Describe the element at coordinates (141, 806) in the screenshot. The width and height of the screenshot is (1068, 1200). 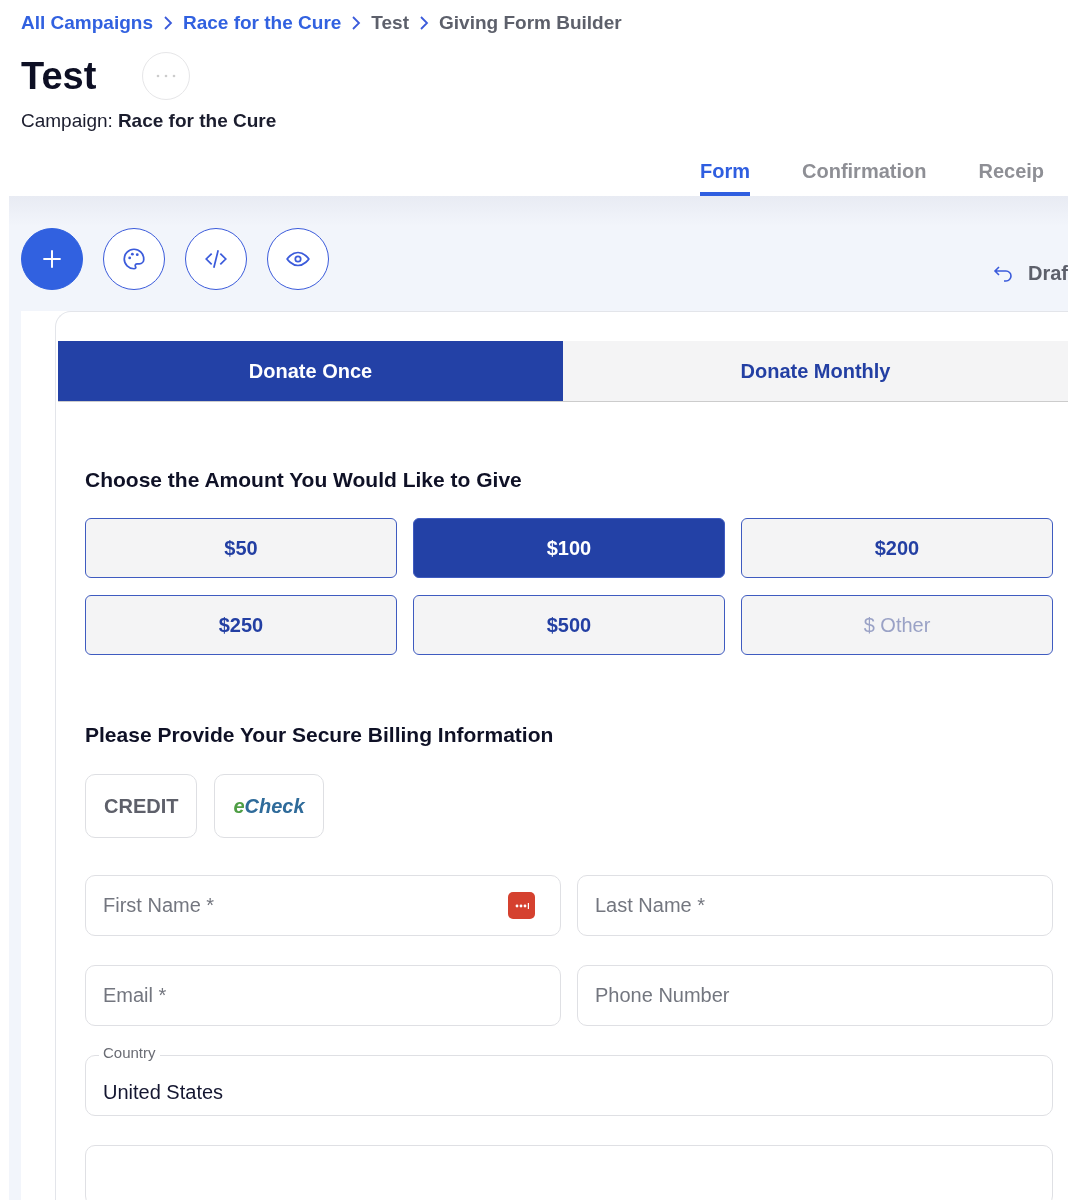
I see `payment-method-button: CREDIT` at that location.